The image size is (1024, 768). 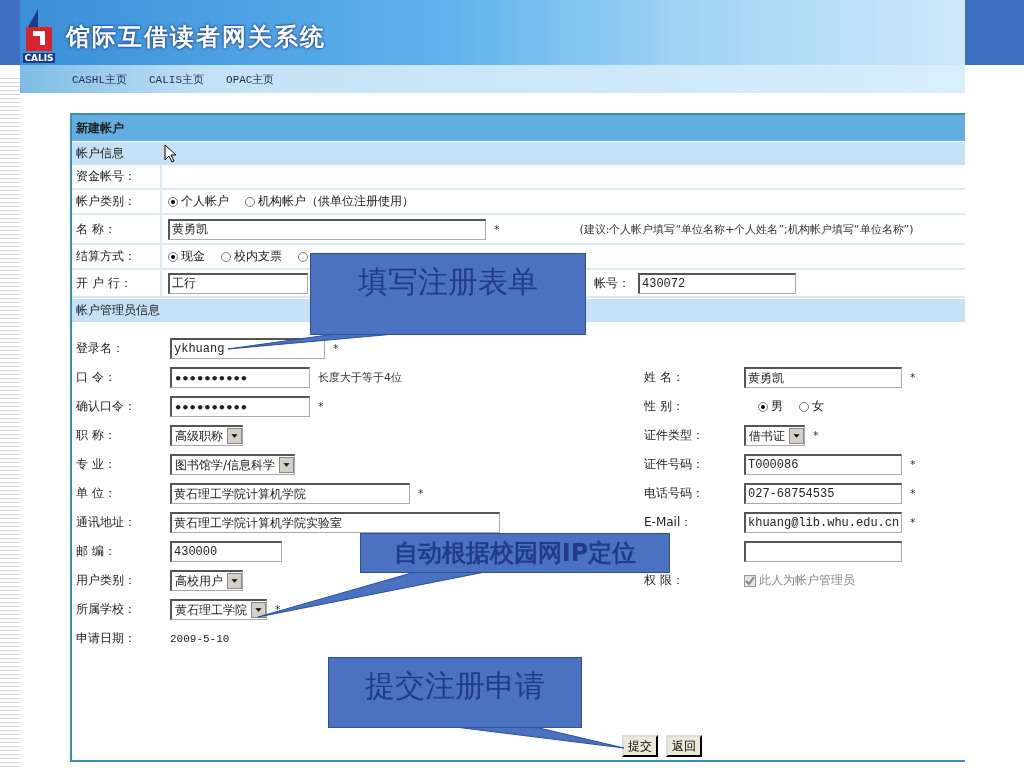 What do you see at coordinates (336, 201) in the screenshot?
I see `radio-label: 机构帐户（供单位注册使用）` at bounding box center [336, 201].